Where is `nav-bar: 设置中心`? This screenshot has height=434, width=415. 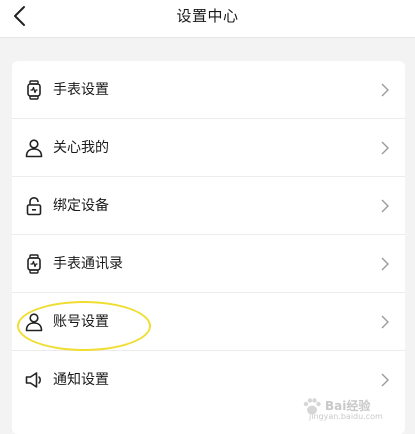 nav-bar: 设置中心 is located at coordinates (207, 19).